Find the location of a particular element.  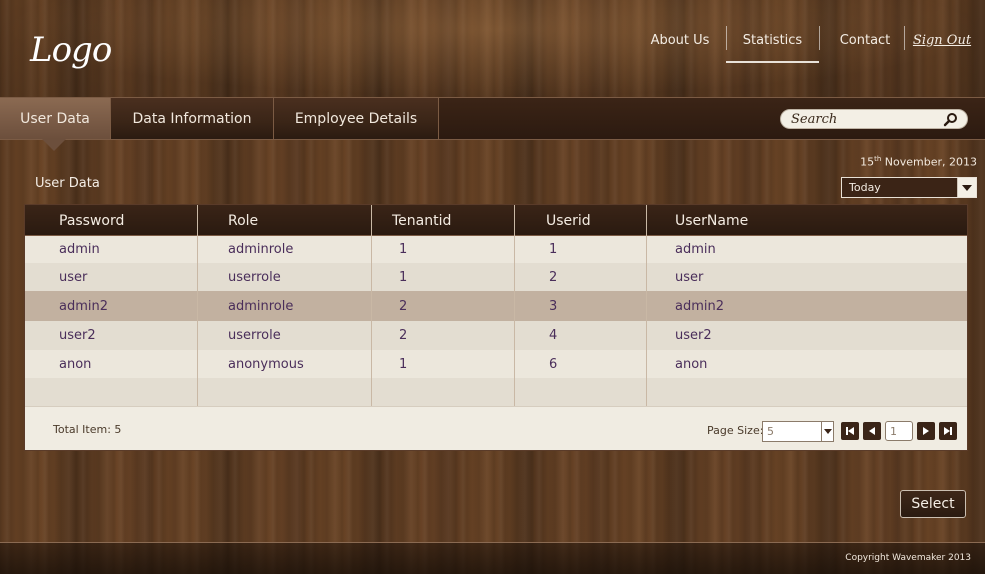

cell-username: admin is located at coordinates (695, 249).